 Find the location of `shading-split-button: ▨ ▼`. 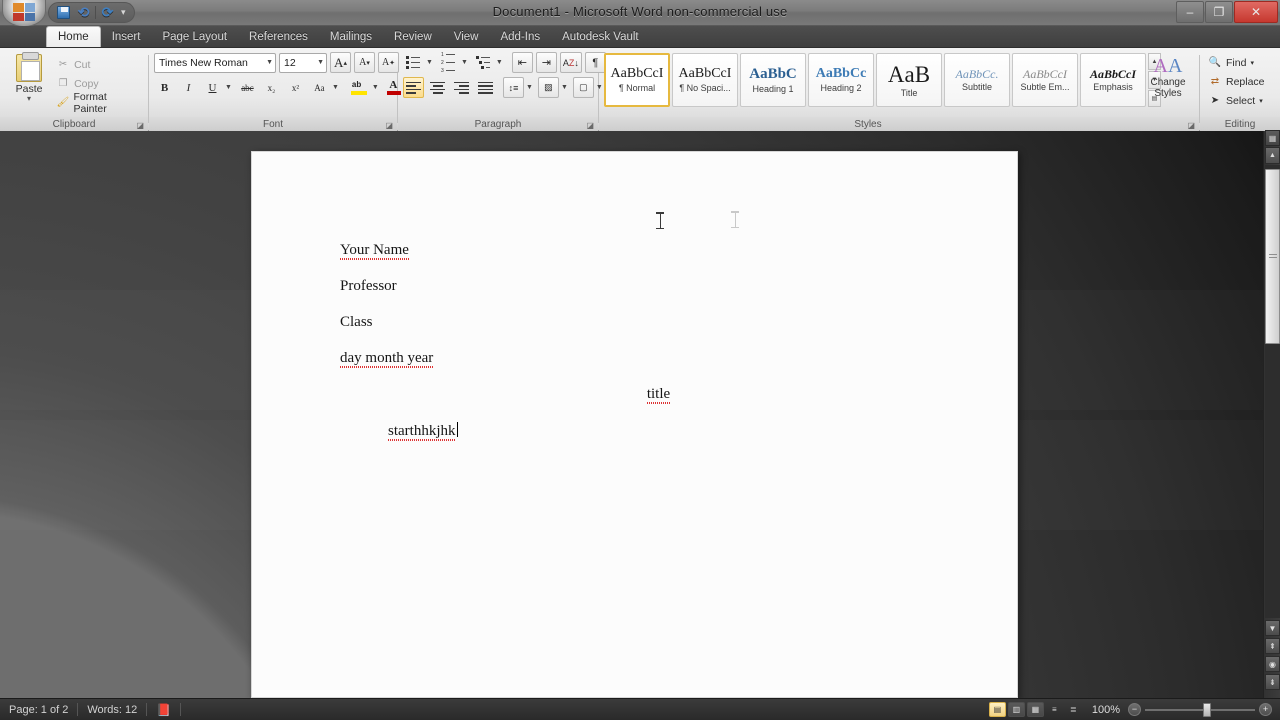

shading-split-button: ▨ ▼ is located at coordinates (553, 87).